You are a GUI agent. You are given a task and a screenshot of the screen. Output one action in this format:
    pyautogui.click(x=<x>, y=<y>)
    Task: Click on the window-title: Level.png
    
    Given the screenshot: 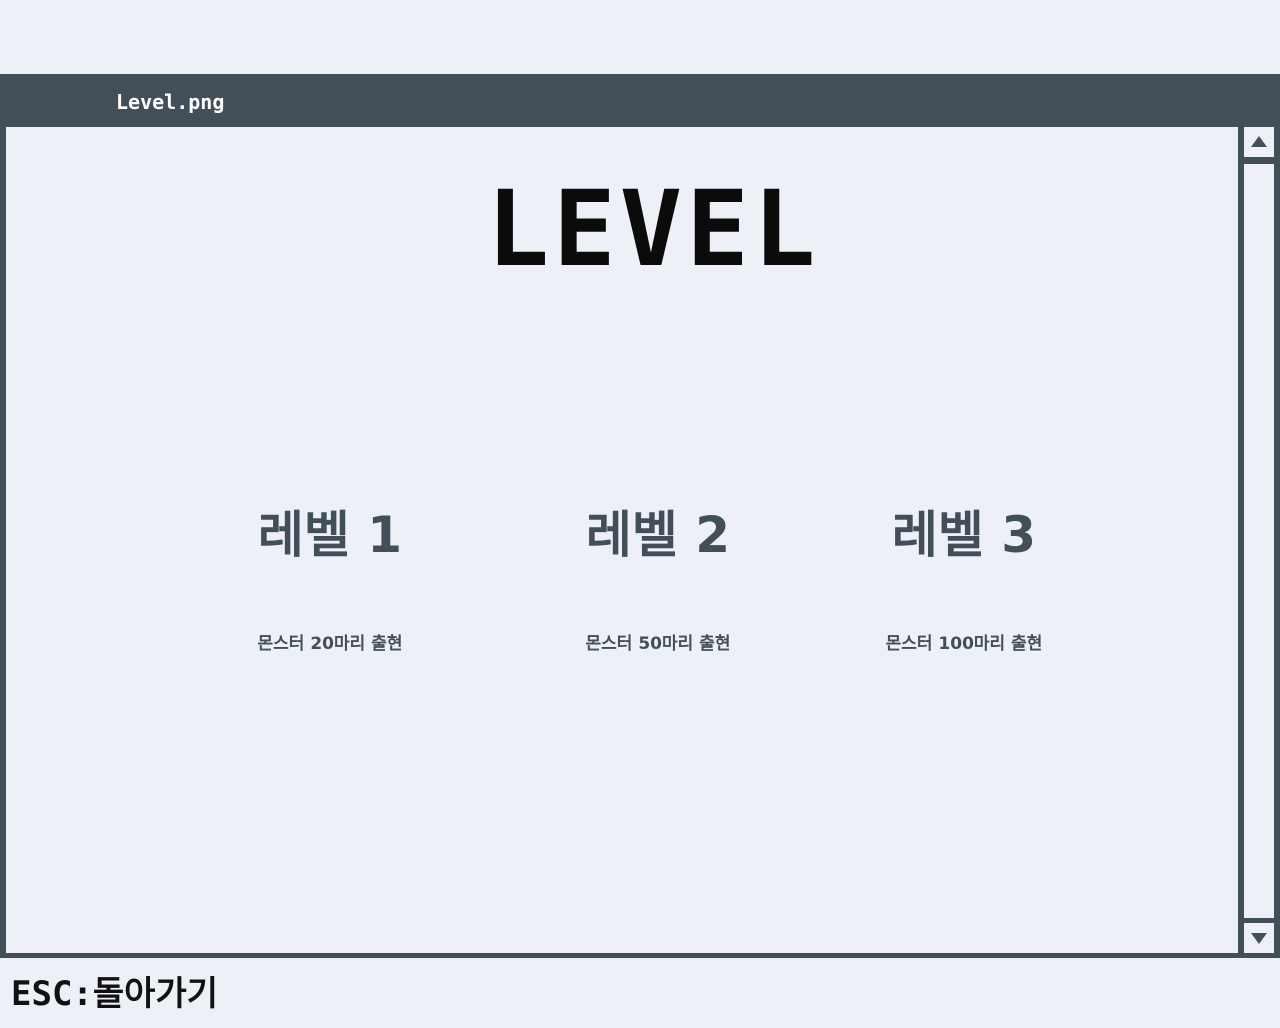 What is the action you would take?
    pyautogui.click(x=170, y=102)
    